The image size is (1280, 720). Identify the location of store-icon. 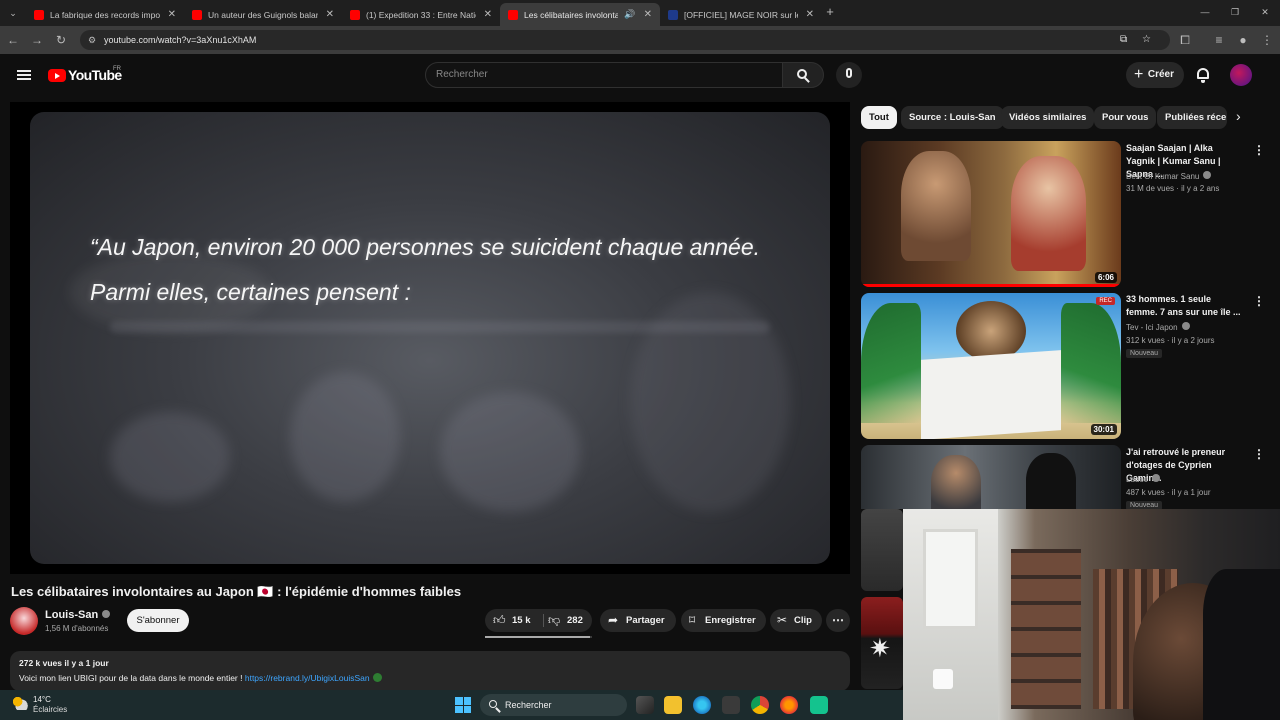
(731, 705).